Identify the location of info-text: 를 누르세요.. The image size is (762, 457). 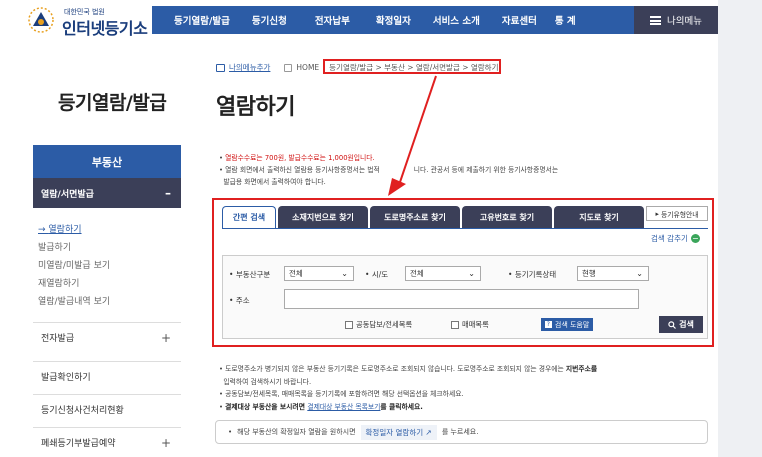
(460, 432).